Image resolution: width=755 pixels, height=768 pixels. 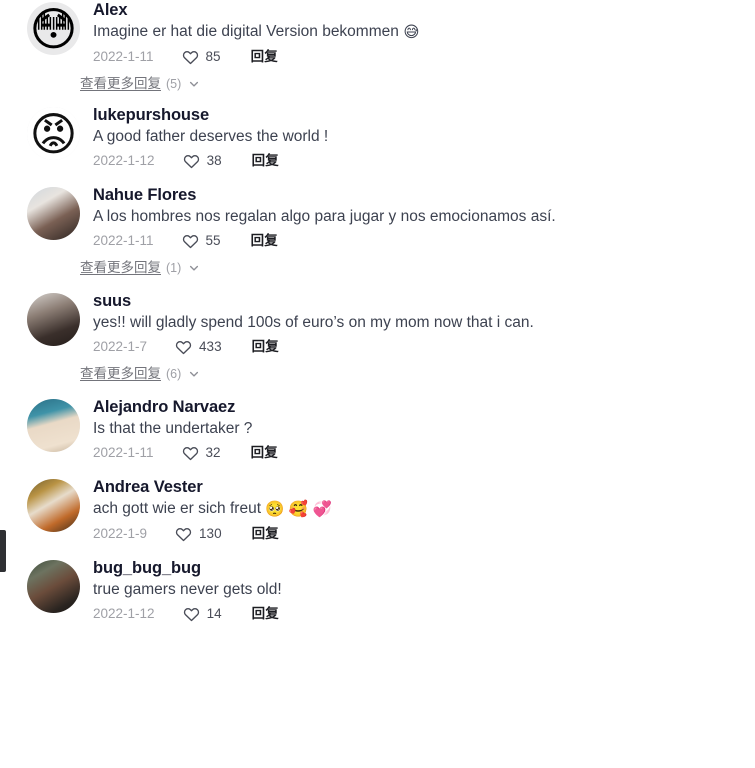 What do you see at coordinates (424, 407) in the screenshot?
I see `comment-username: Alejandro Narvaez` at bounding box center [424, 407].